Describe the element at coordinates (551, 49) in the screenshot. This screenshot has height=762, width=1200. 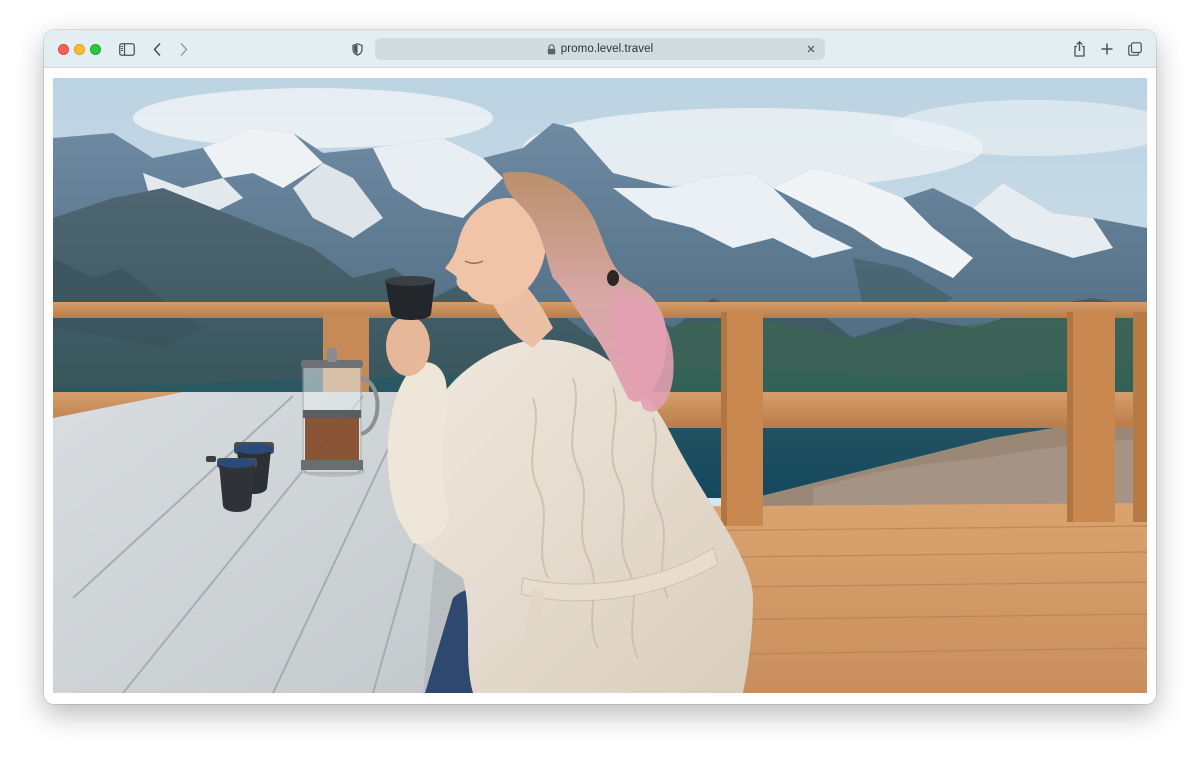
I see `lock-icon` at that location.